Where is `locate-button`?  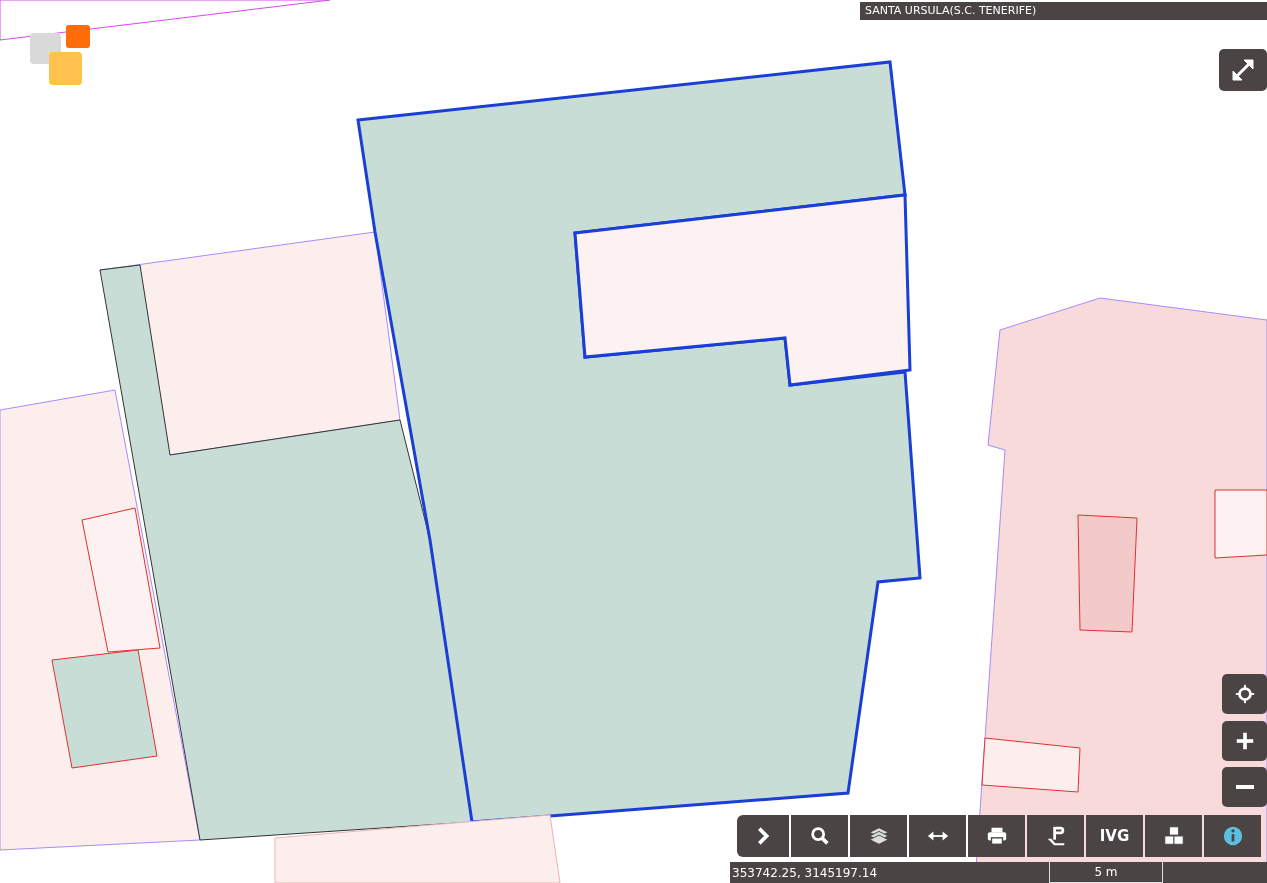
locate-button is located at coordinates (1244, 694).